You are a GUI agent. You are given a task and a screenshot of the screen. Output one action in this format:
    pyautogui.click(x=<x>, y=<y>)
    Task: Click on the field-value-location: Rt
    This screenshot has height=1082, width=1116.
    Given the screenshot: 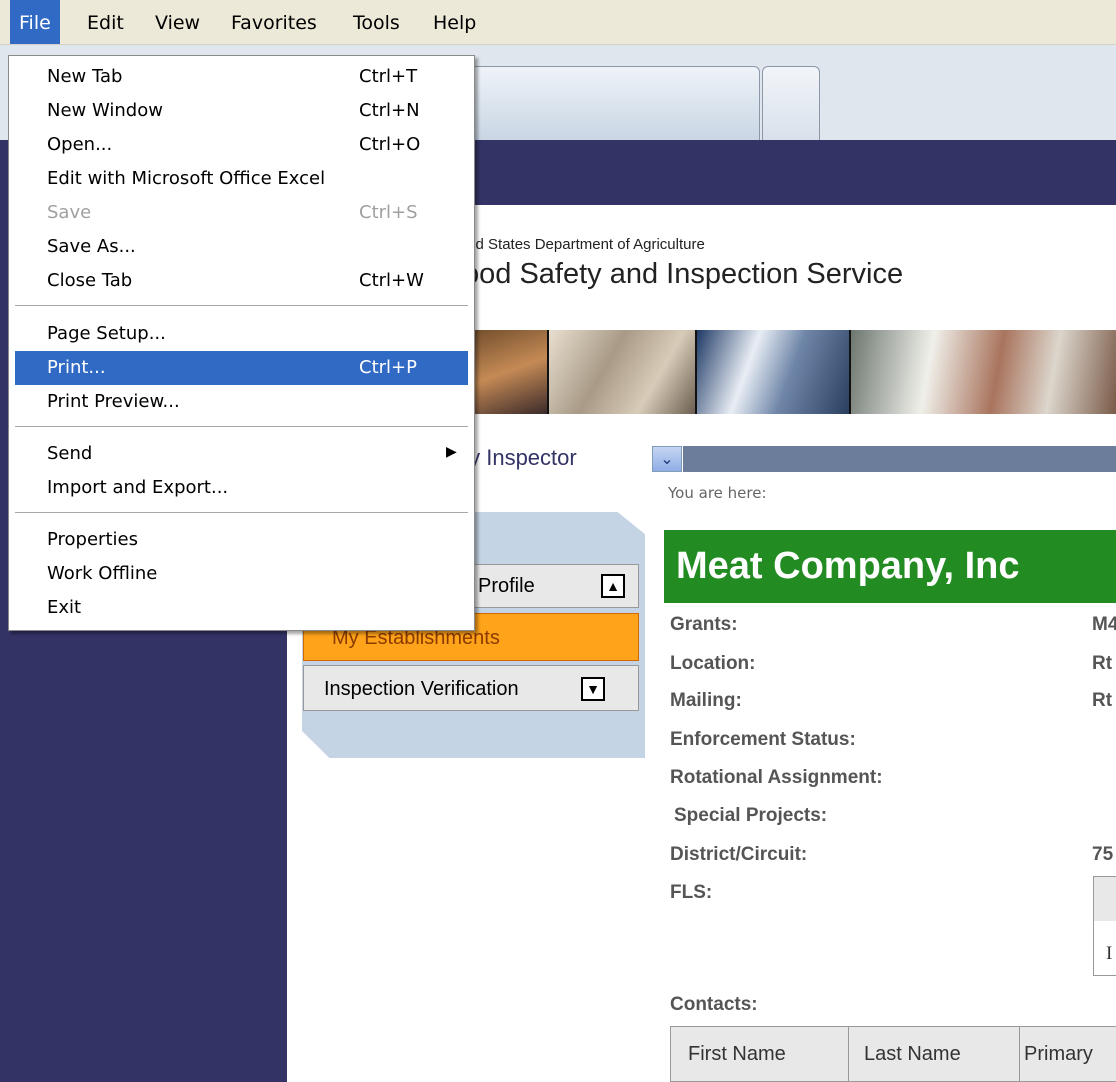 What is the action you would take?
    pyautogui.click(x=1102, y=663)
    